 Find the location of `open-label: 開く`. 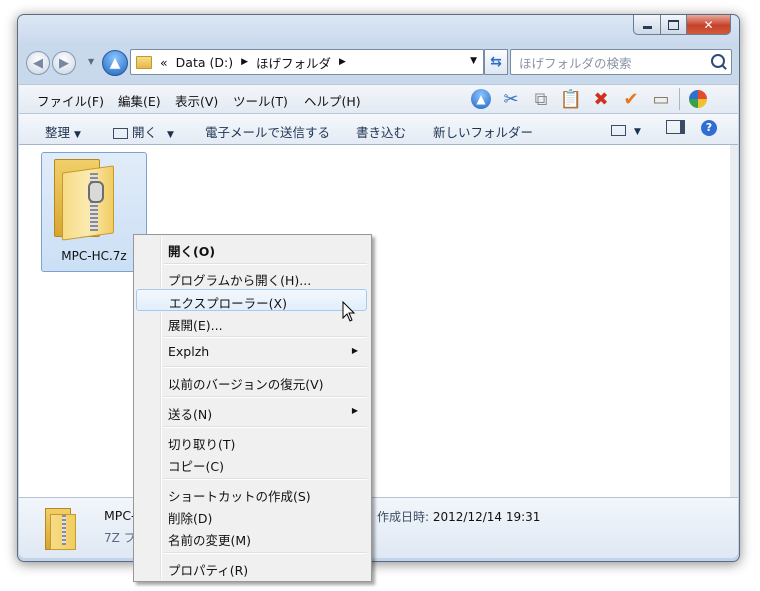

open-label: 開く is located at coordinates (145, 132).